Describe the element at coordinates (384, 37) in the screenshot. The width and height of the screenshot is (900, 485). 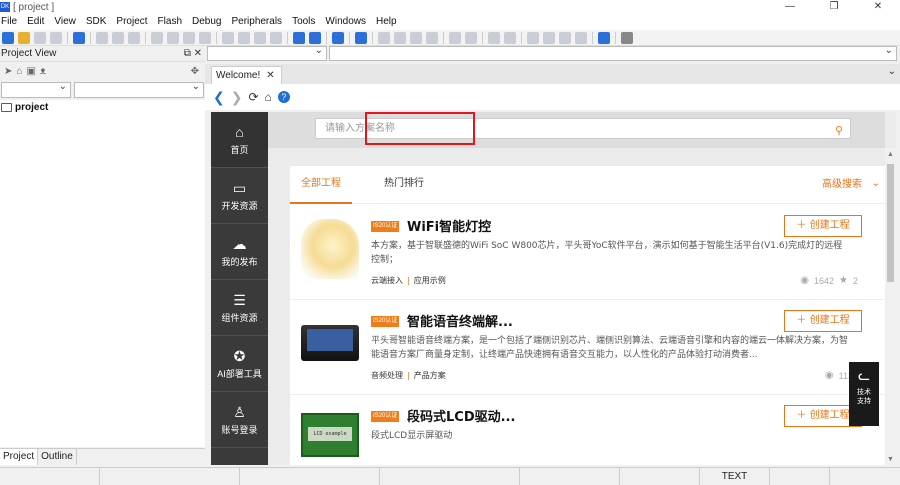
I see `build-icon` at that location.